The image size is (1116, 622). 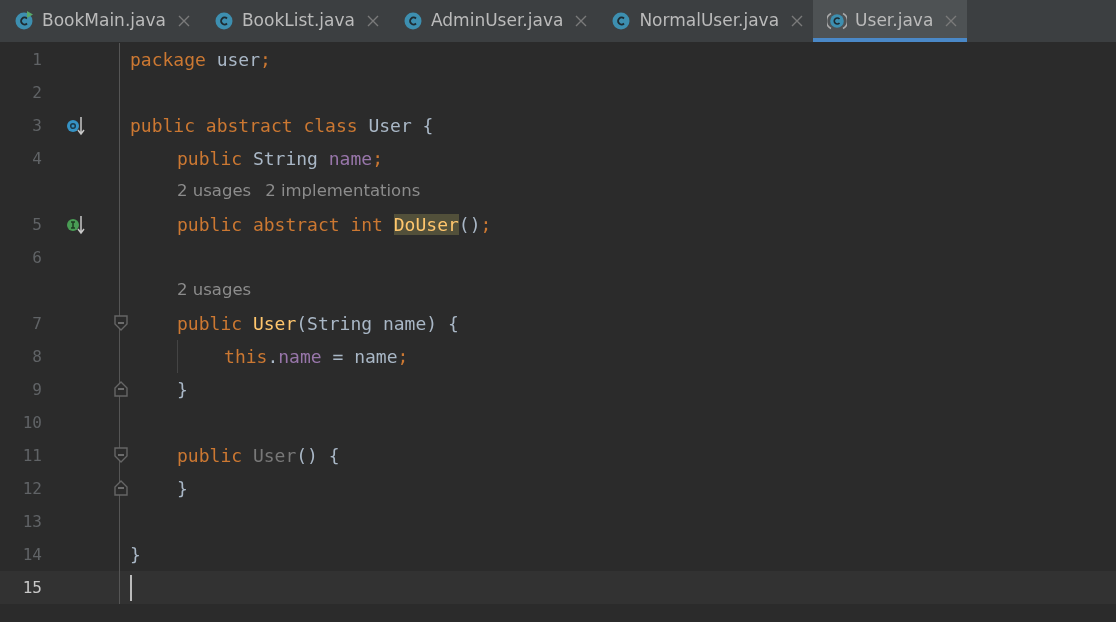 What do you see at coordinates (32, 521) in the screenshot?
I see `line-number: 13` at bounding box center [32, 521].